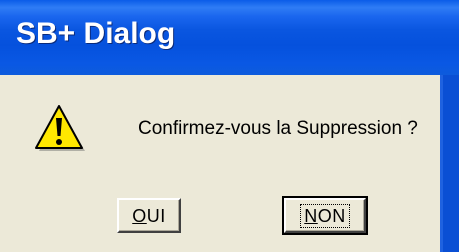 The image size is (459, 252). What do you see at coordinates (278, 128) in the screenshot?
I see `confirmation-message: Confirmez-vous la Suppression ?` at bounding box center [278, 128].